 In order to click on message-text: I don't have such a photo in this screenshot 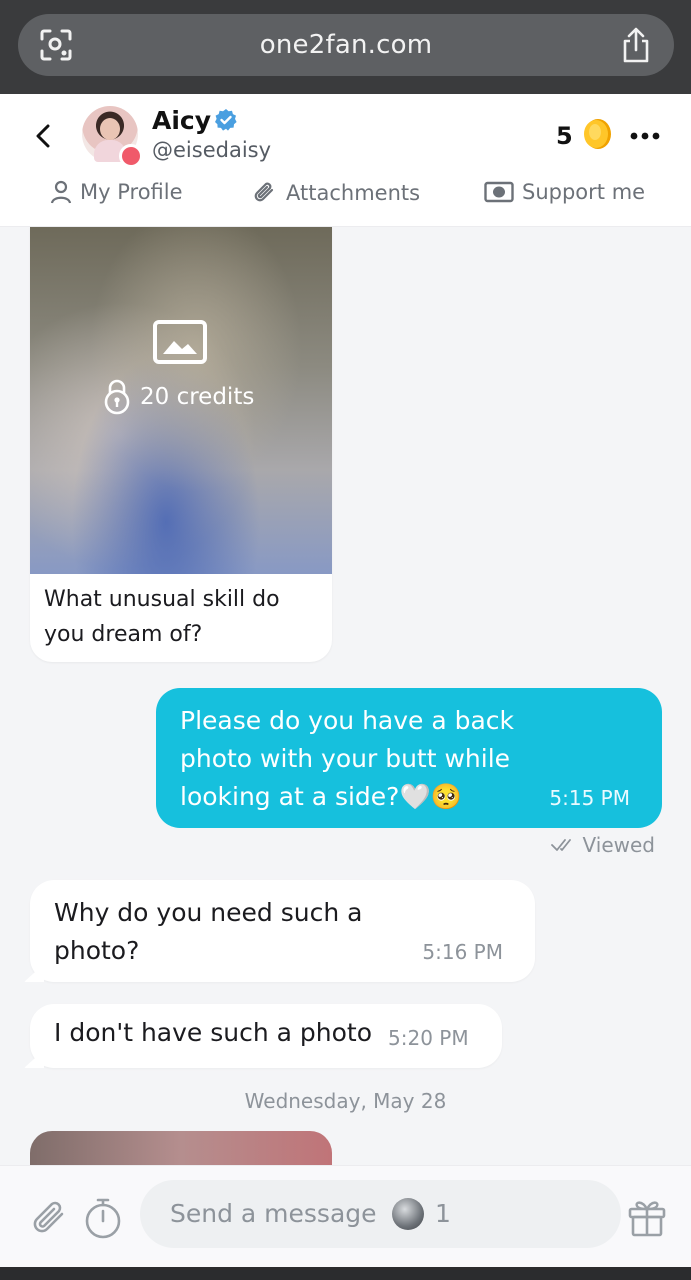, I will do `click(213, 1032)`.